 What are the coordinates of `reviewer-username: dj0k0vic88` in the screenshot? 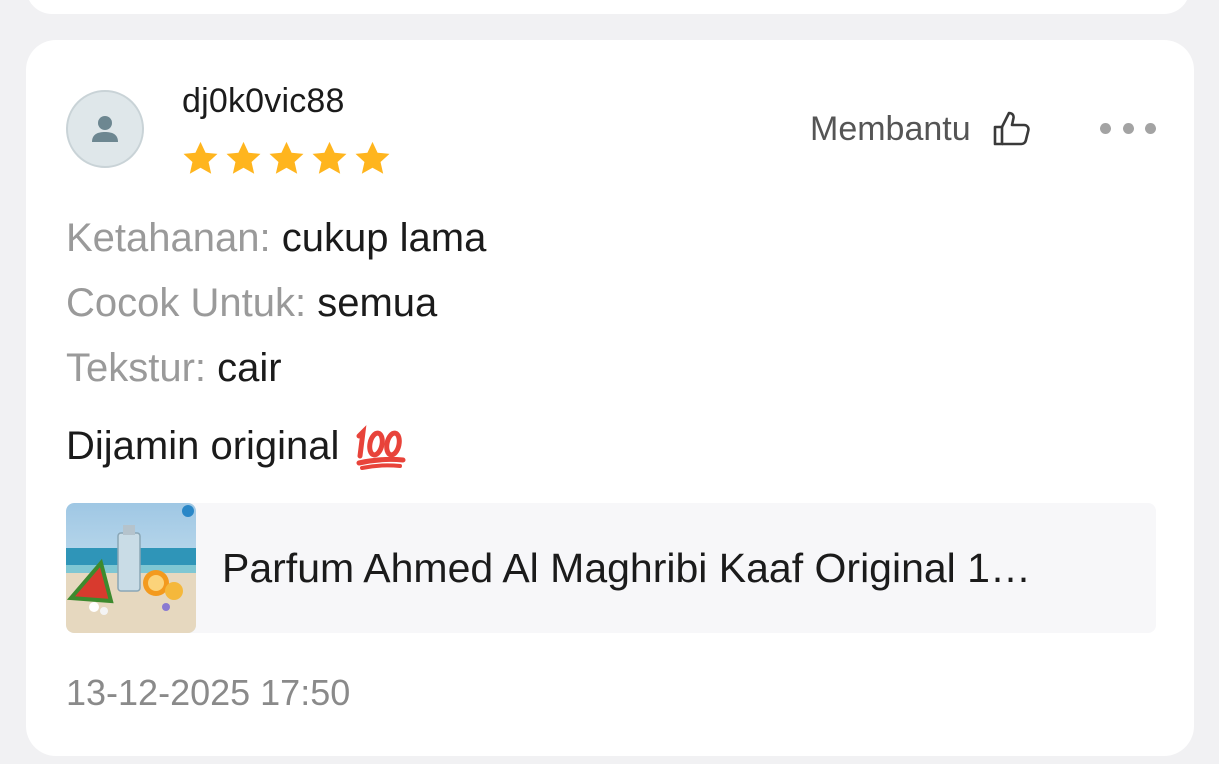 It's located at (263, 101).